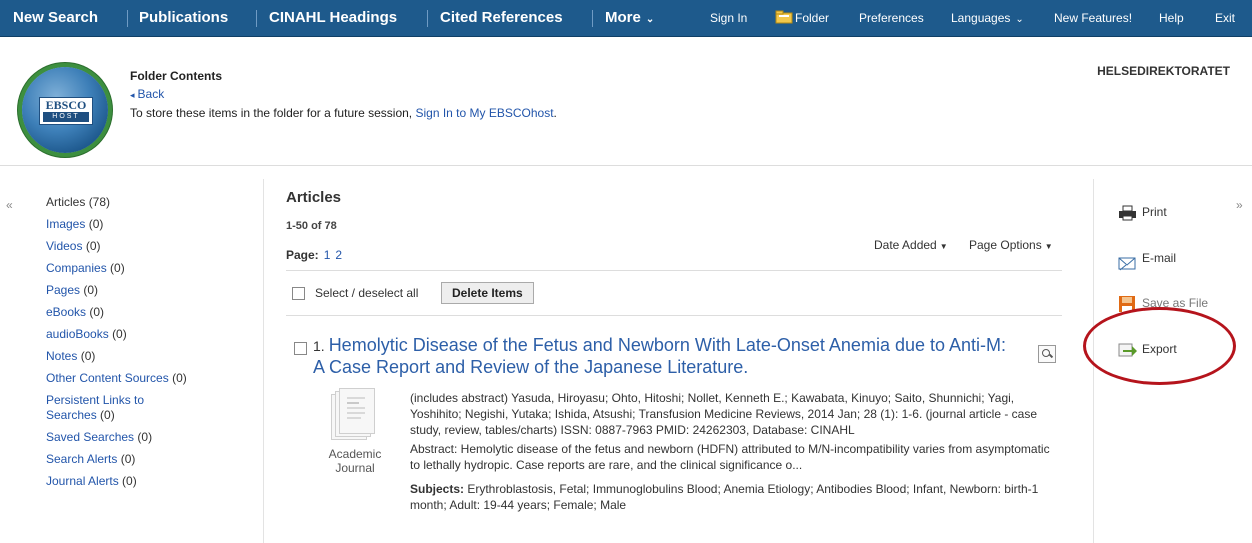  What do you see at coordinates (367, 293) in the screenshot?
I see `select-all-label: Select / deselect all` at bounding box center [367, 293].